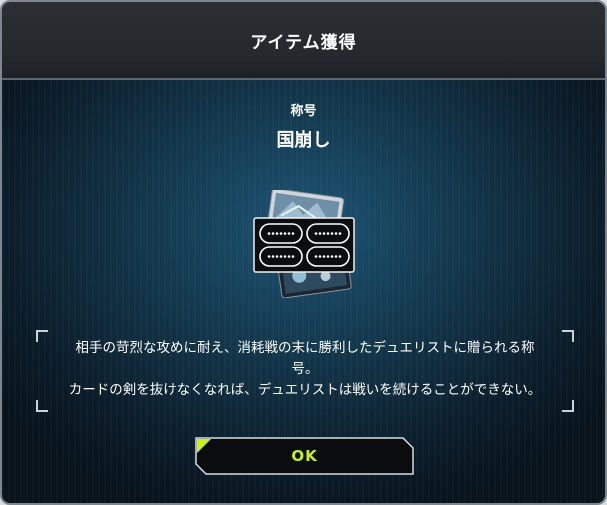  I want to click on ok-button-label: OK, so click(304, 456).